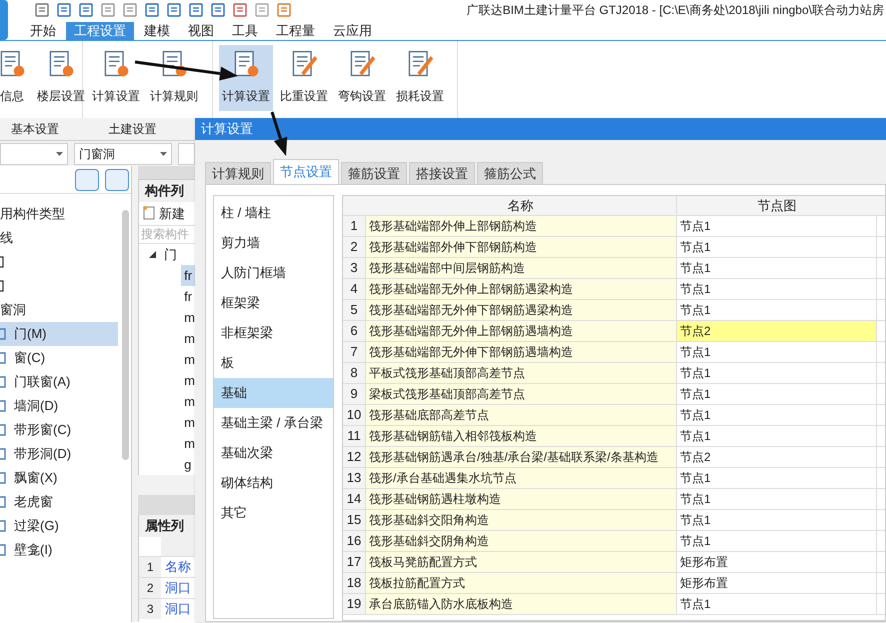  I want to click on category-item: 非框架梁, so click(273, 333).